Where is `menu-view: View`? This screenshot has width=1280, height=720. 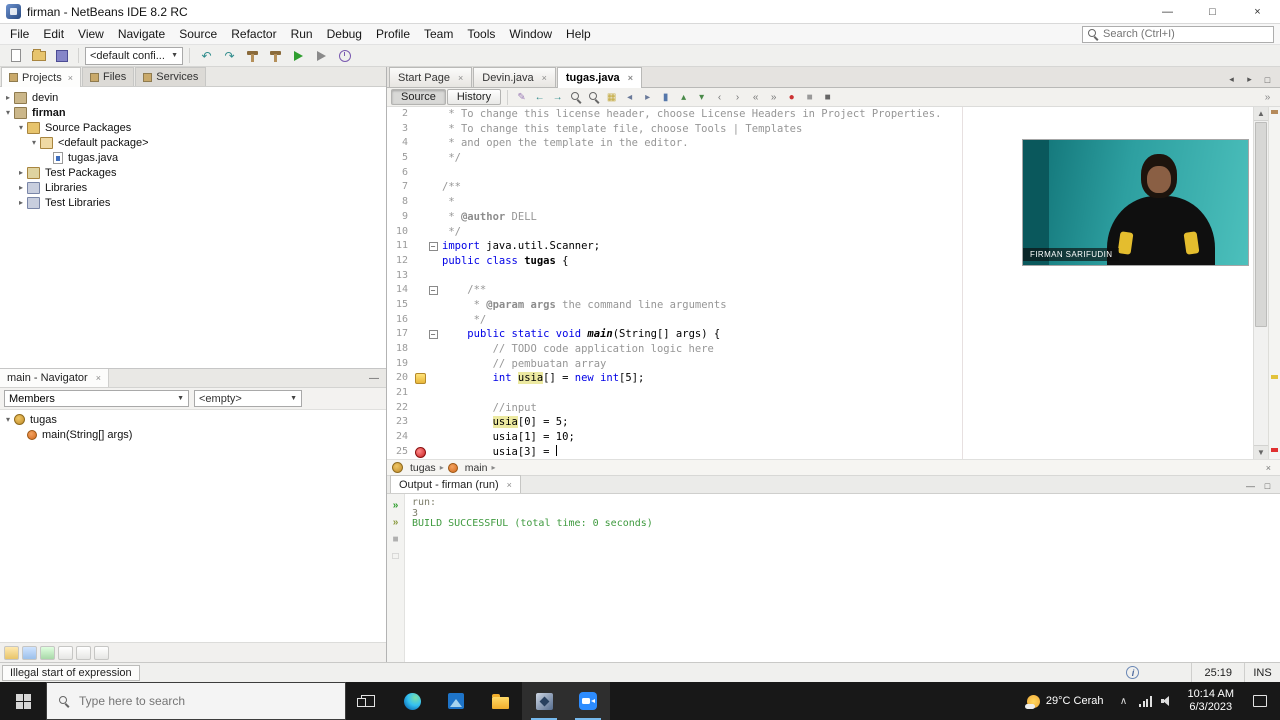 menu-view: View is located at coordinates (91, 34).